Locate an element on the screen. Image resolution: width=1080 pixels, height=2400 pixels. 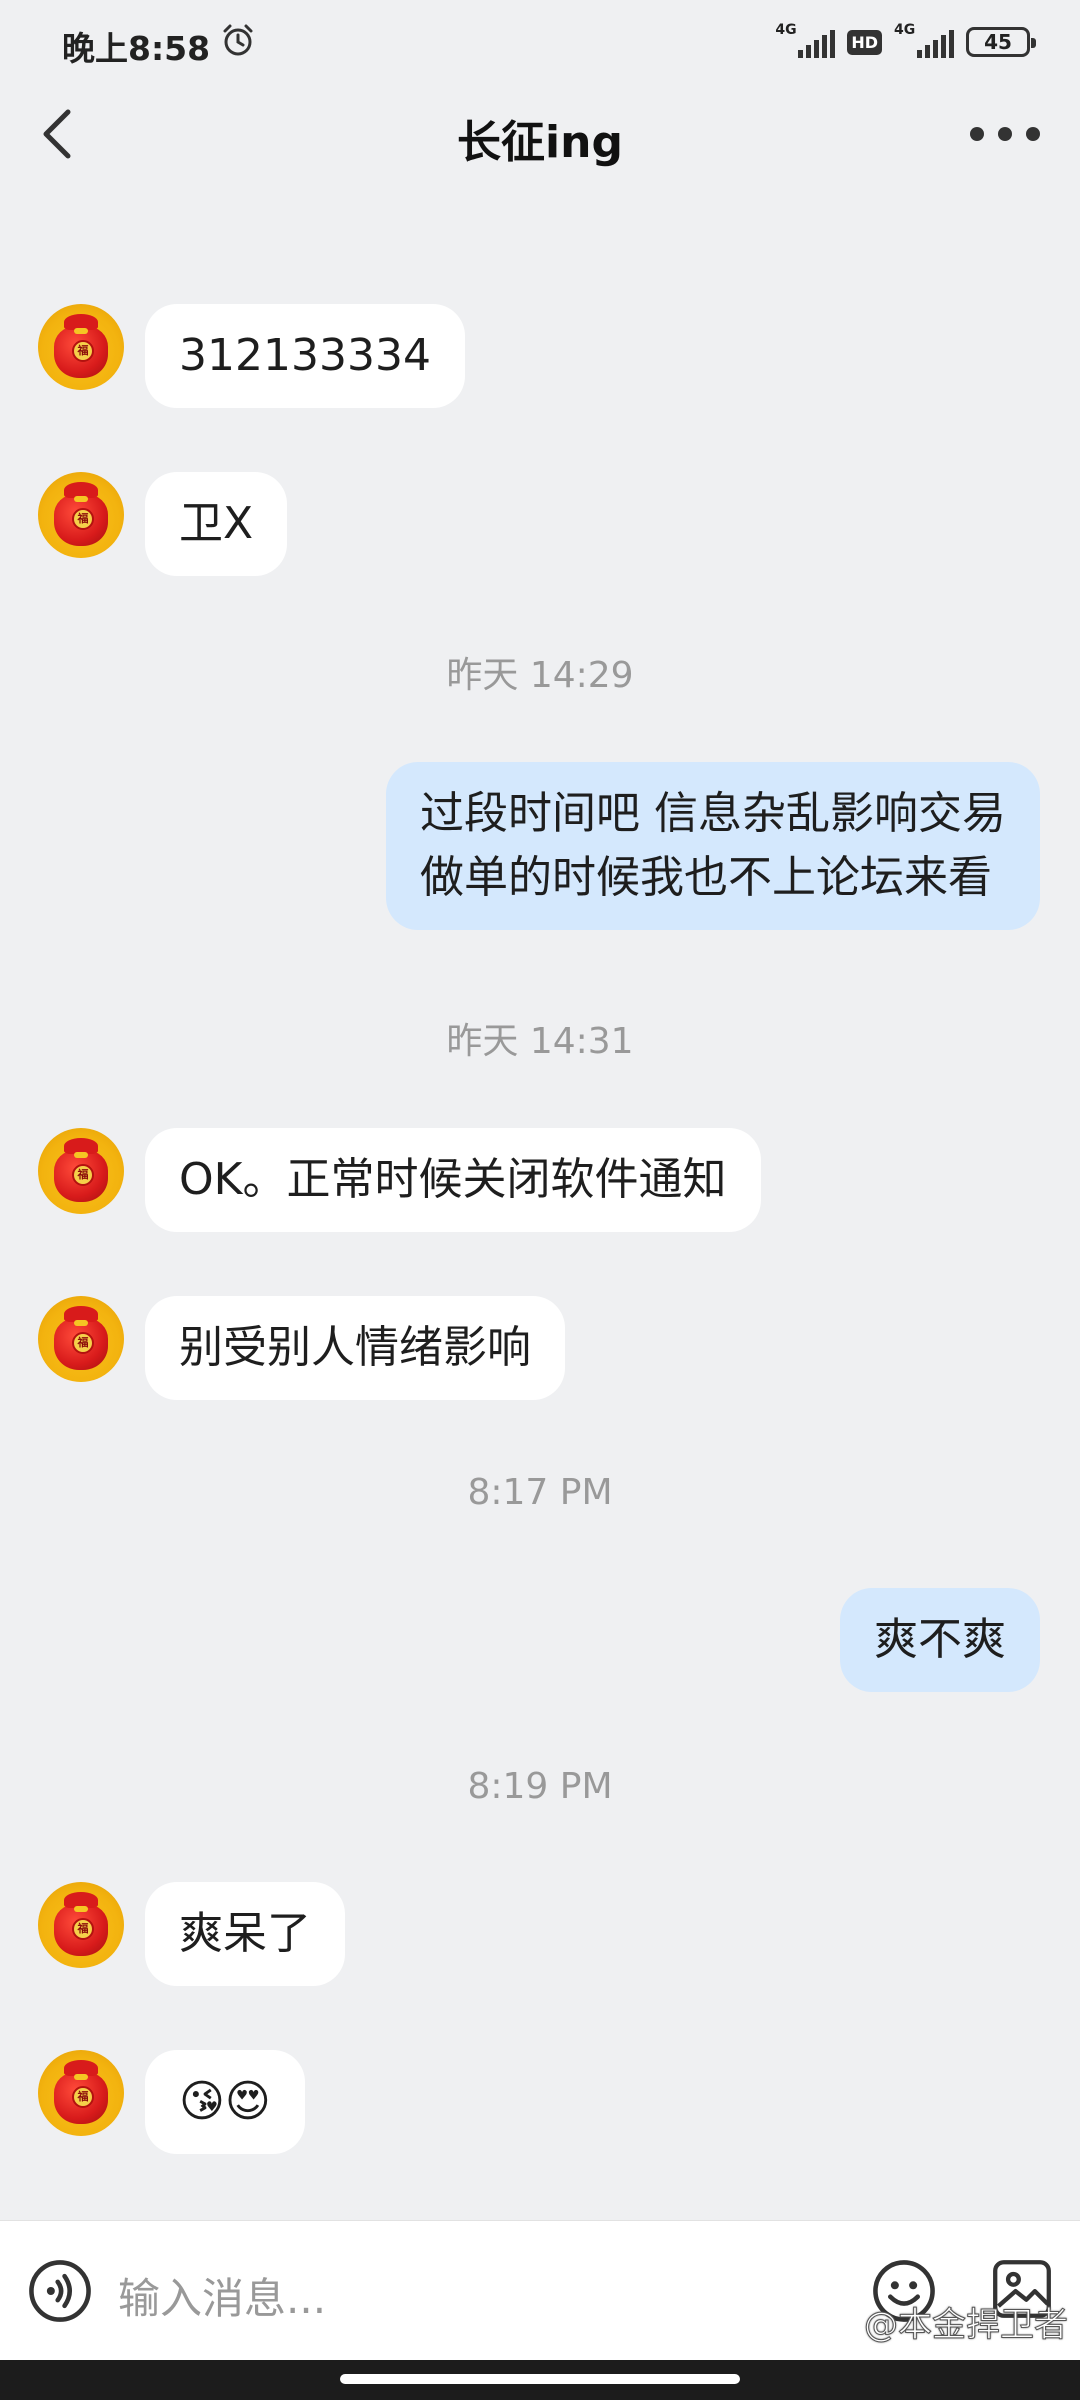
message-text: 爽不爽 is located at coordinates (940, 1639).